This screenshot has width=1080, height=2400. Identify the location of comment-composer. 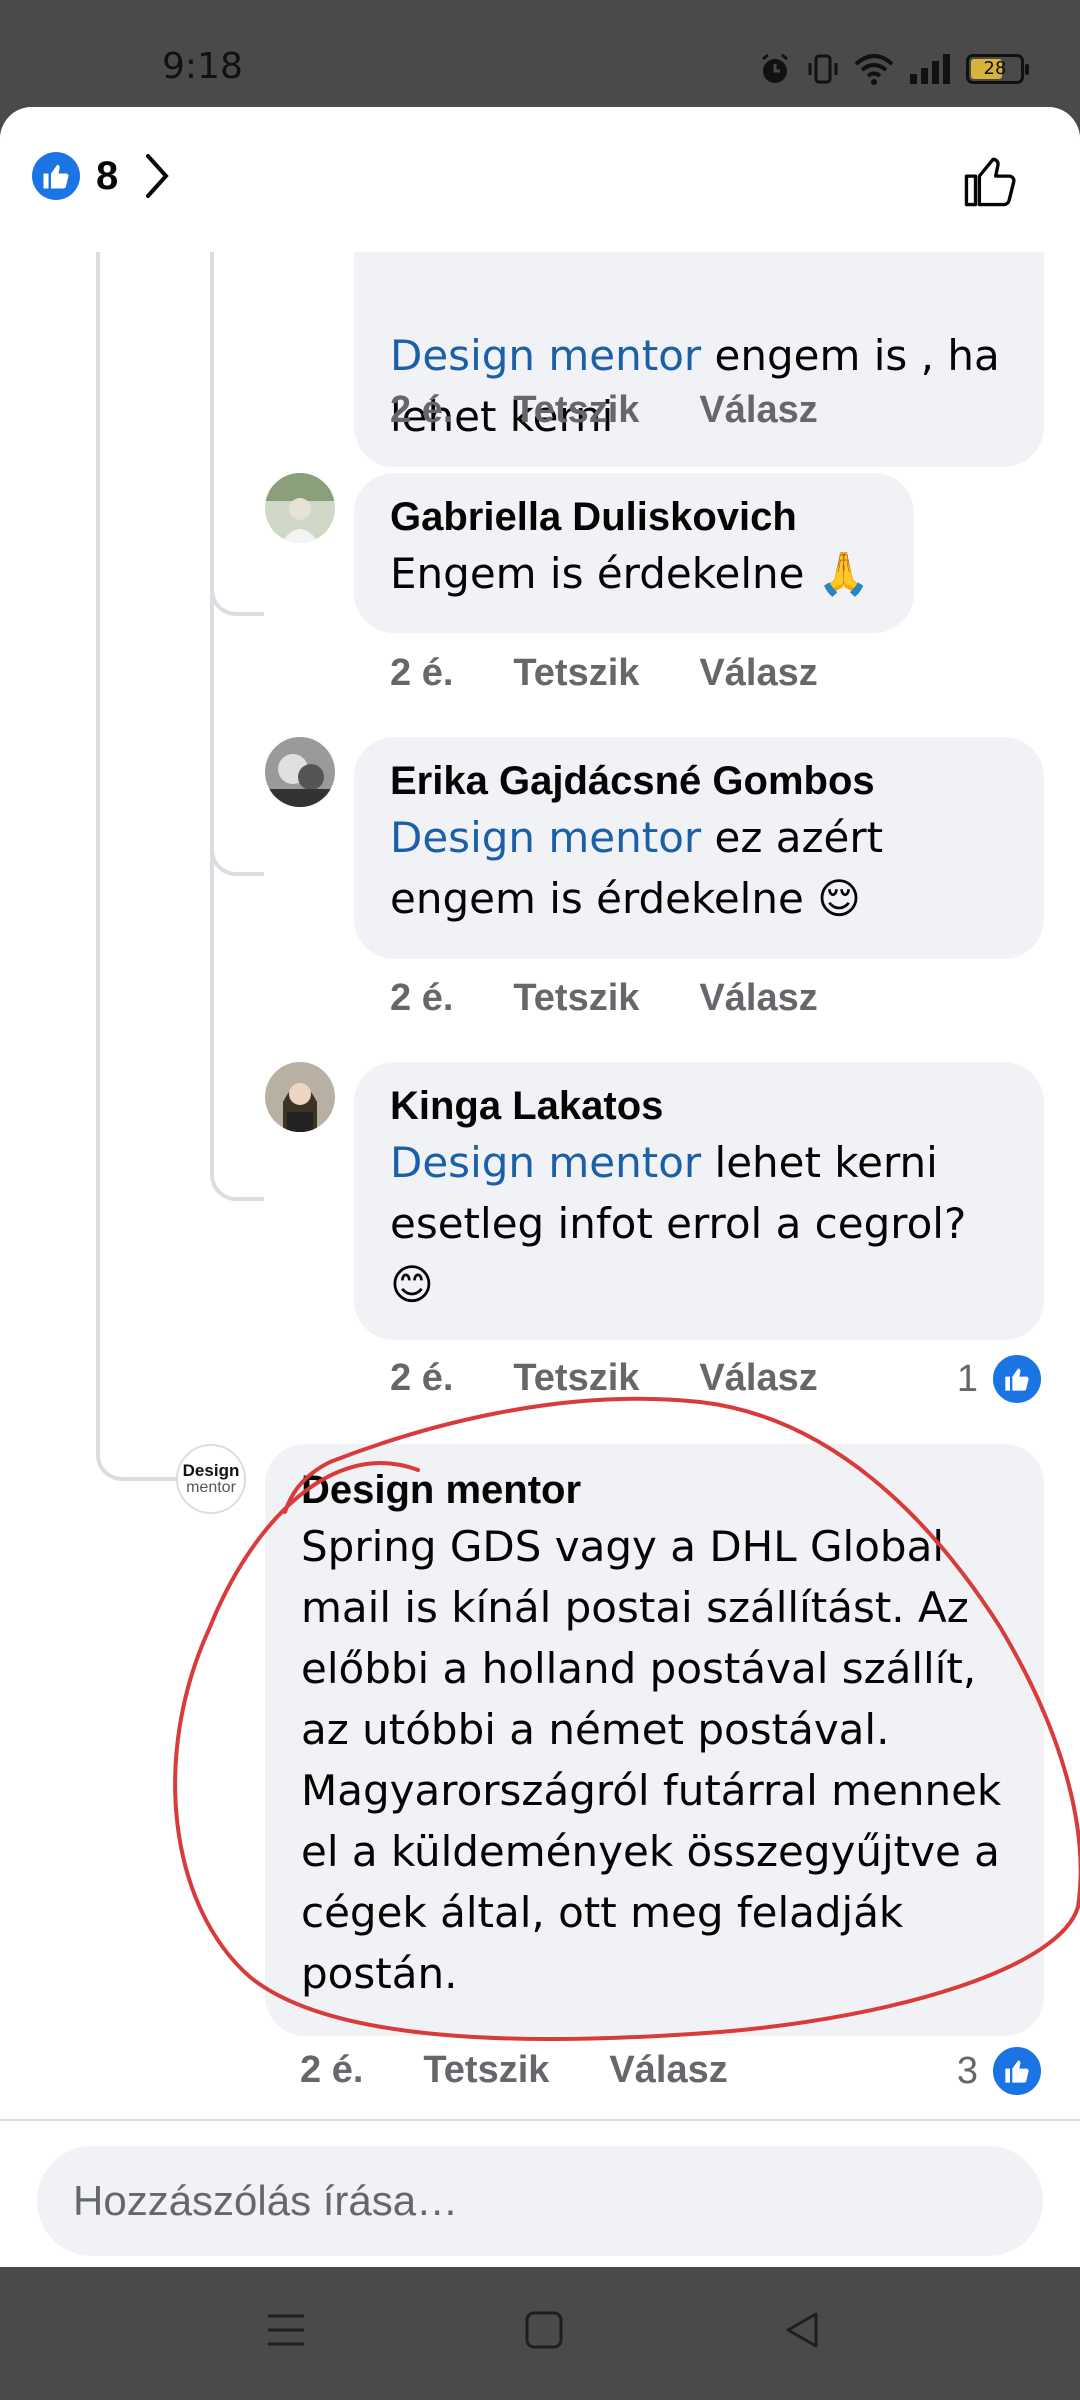
(540, 2193).